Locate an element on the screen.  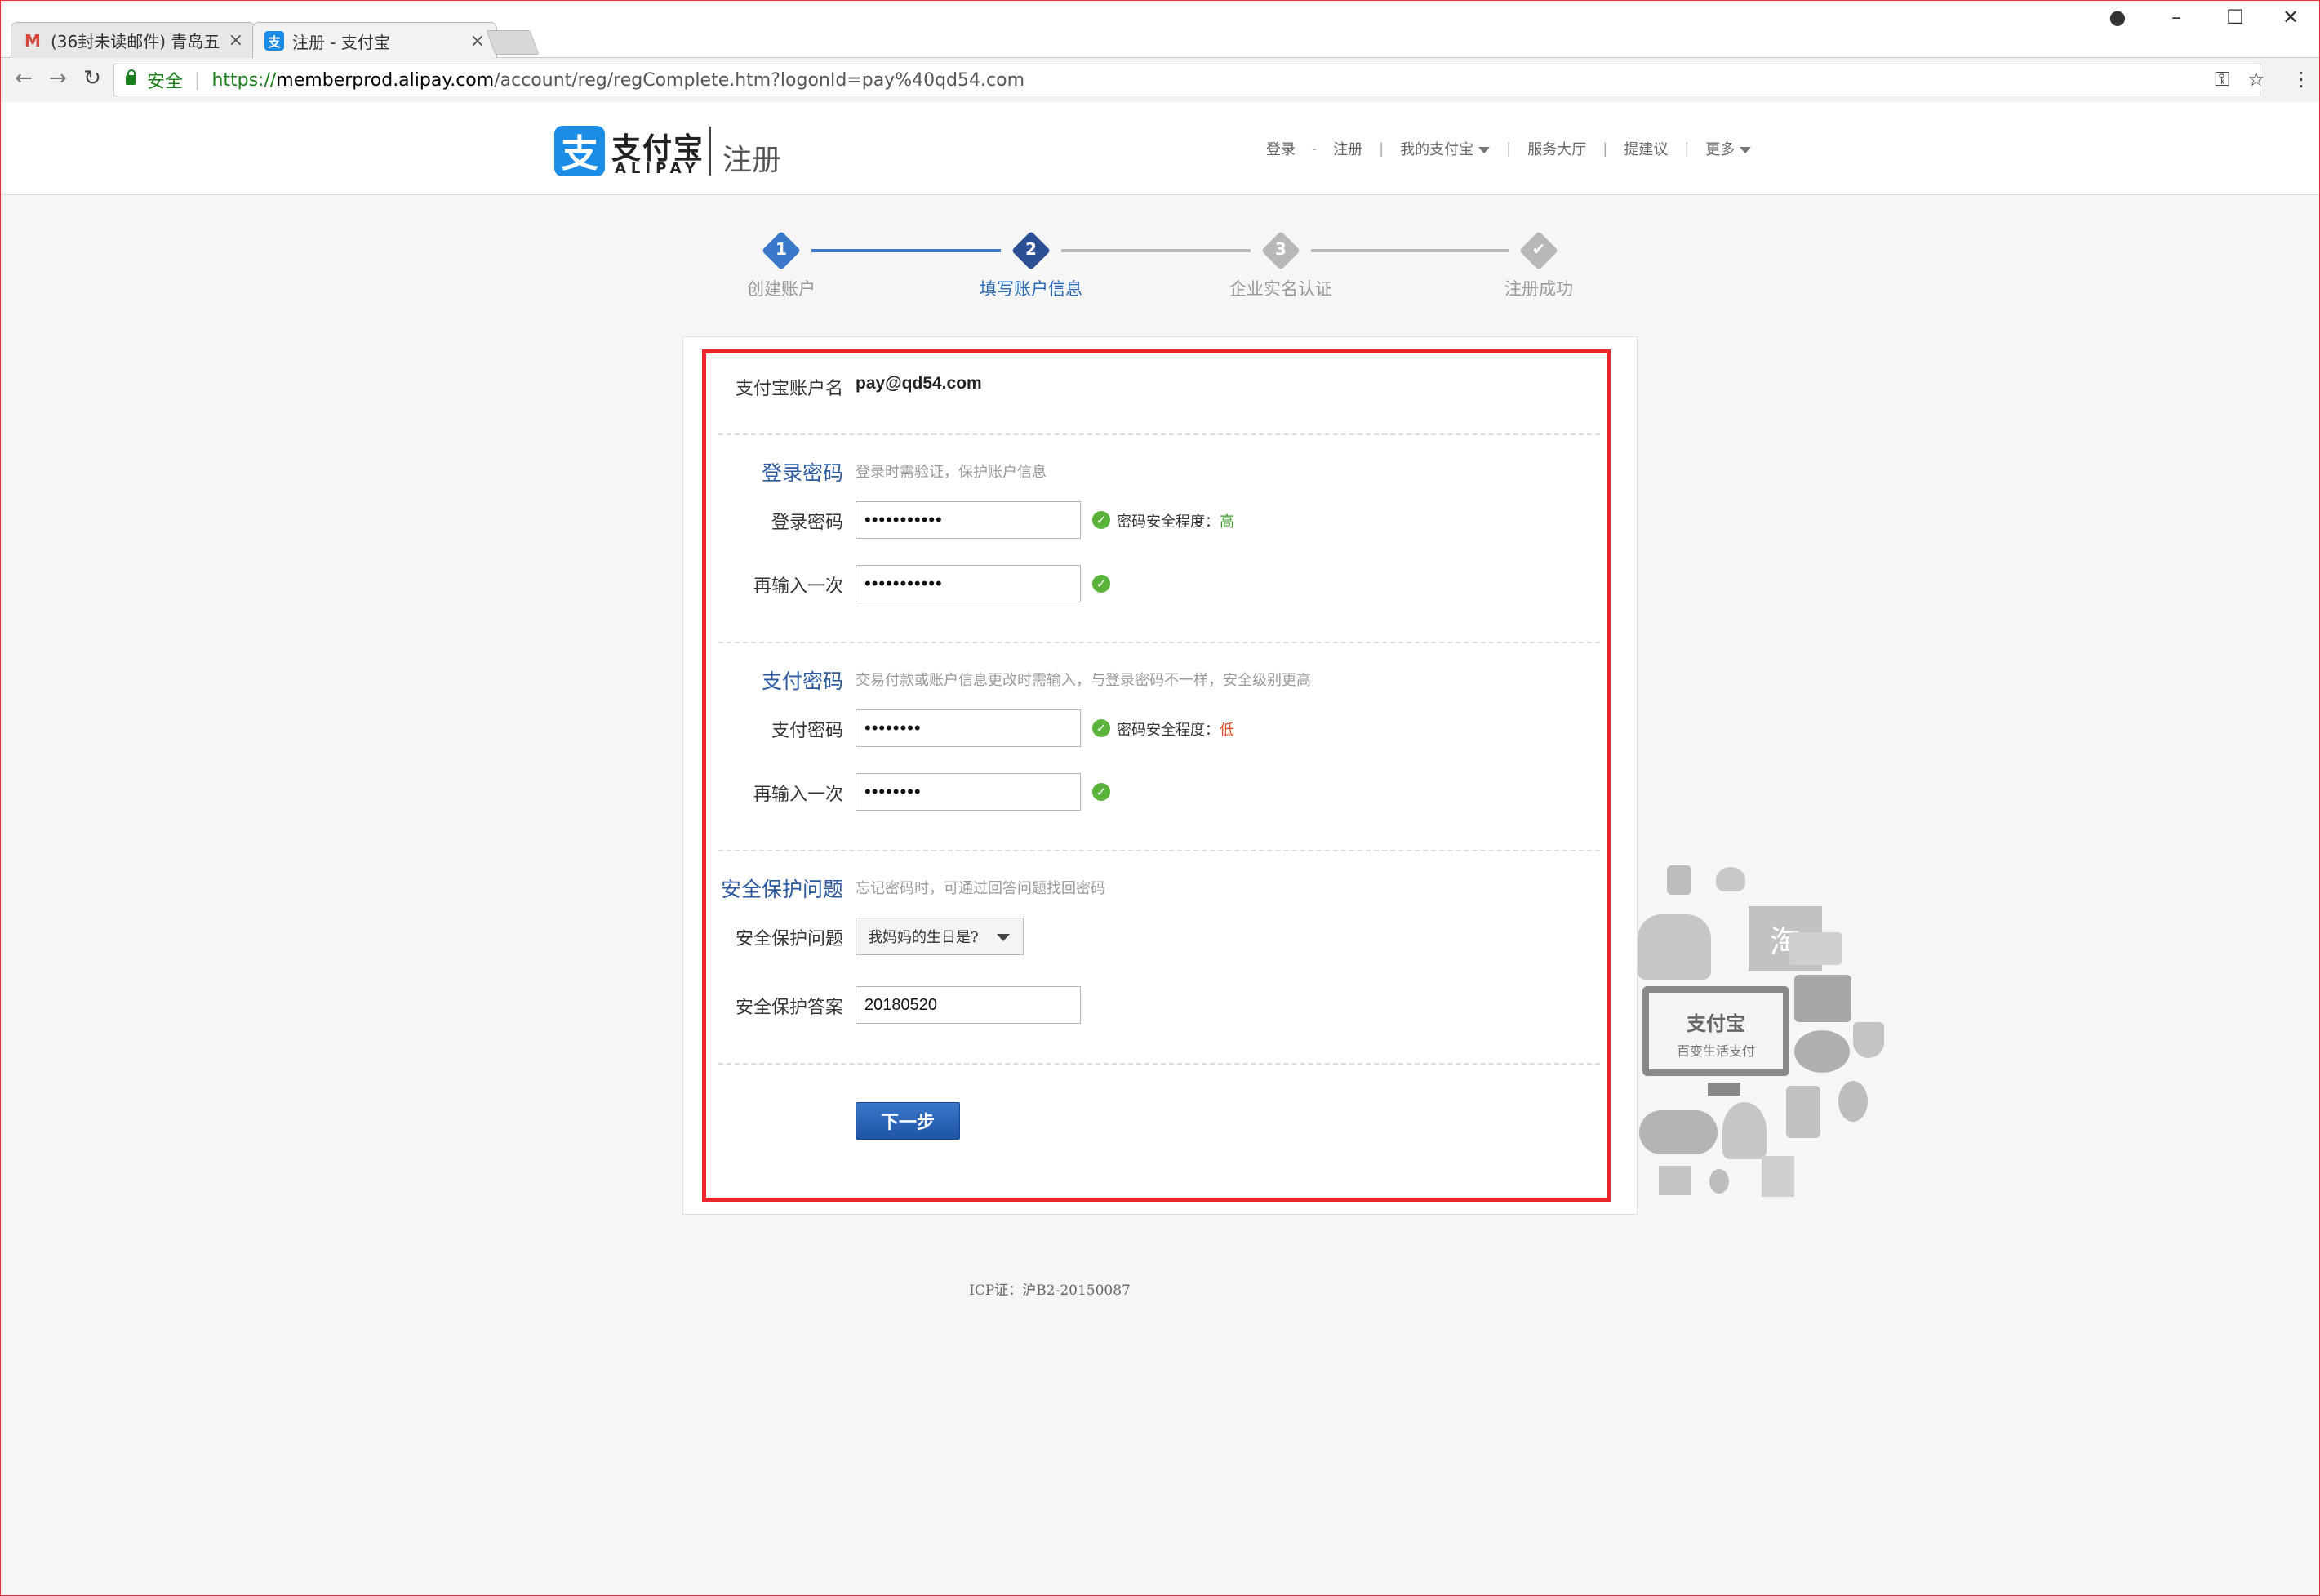
gmail-icon: M is located at coordinates (32, 40).